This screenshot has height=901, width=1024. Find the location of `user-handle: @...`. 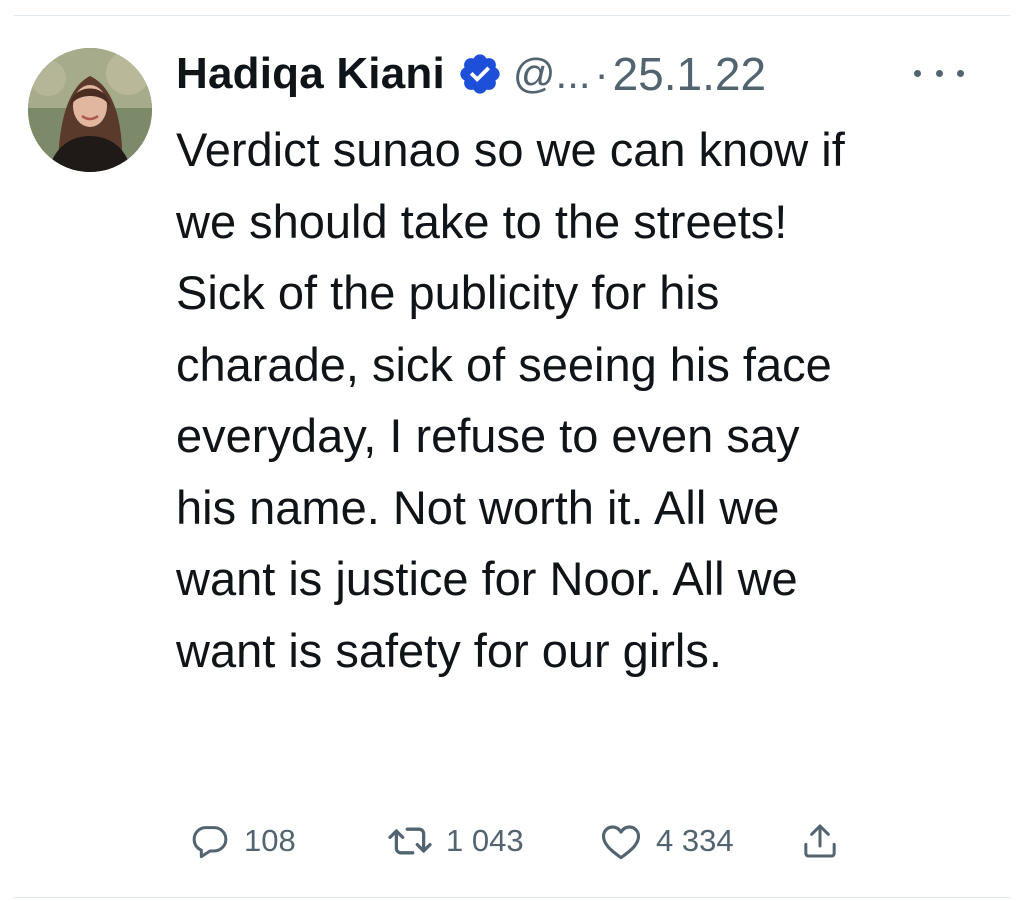

user-handle: @... is located at coordinates (552, 74).